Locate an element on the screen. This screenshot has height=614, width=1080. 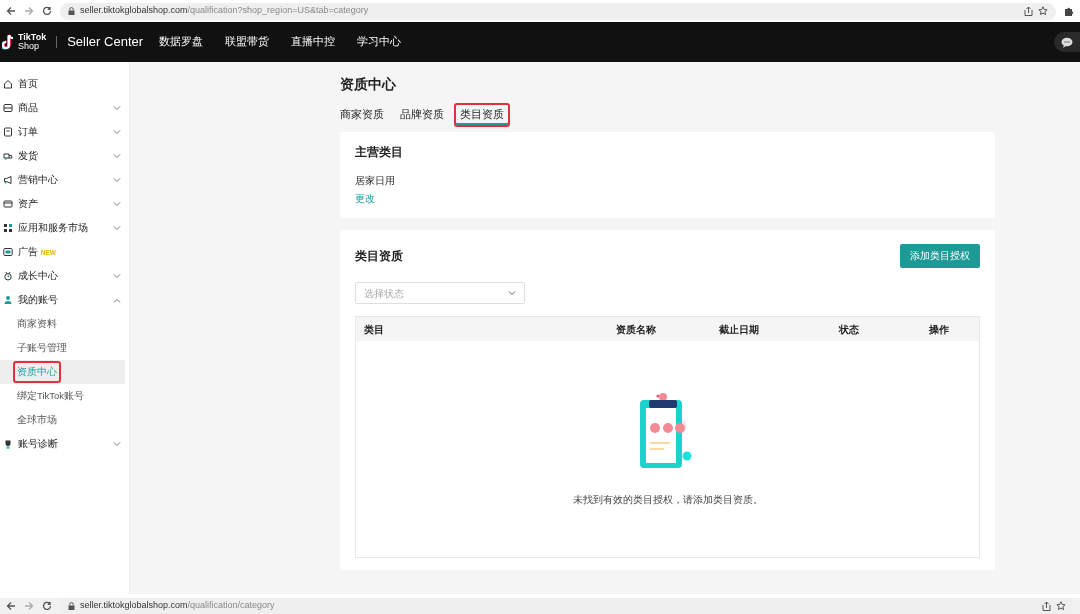
clipboard-icon is located at coordinates (8, 132).